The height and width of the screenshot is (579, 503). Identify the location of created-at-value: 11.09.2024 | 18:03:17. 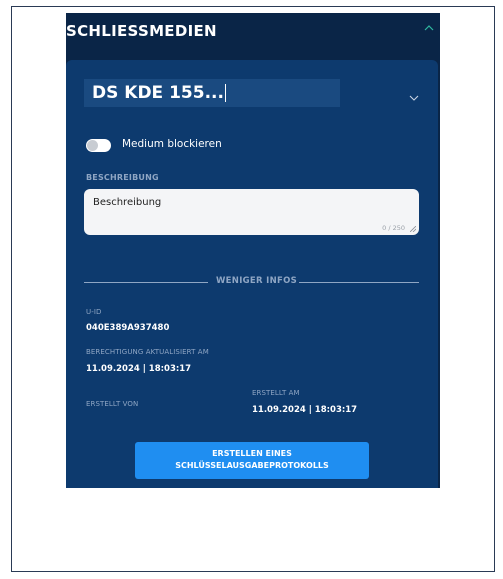
(305, 410).